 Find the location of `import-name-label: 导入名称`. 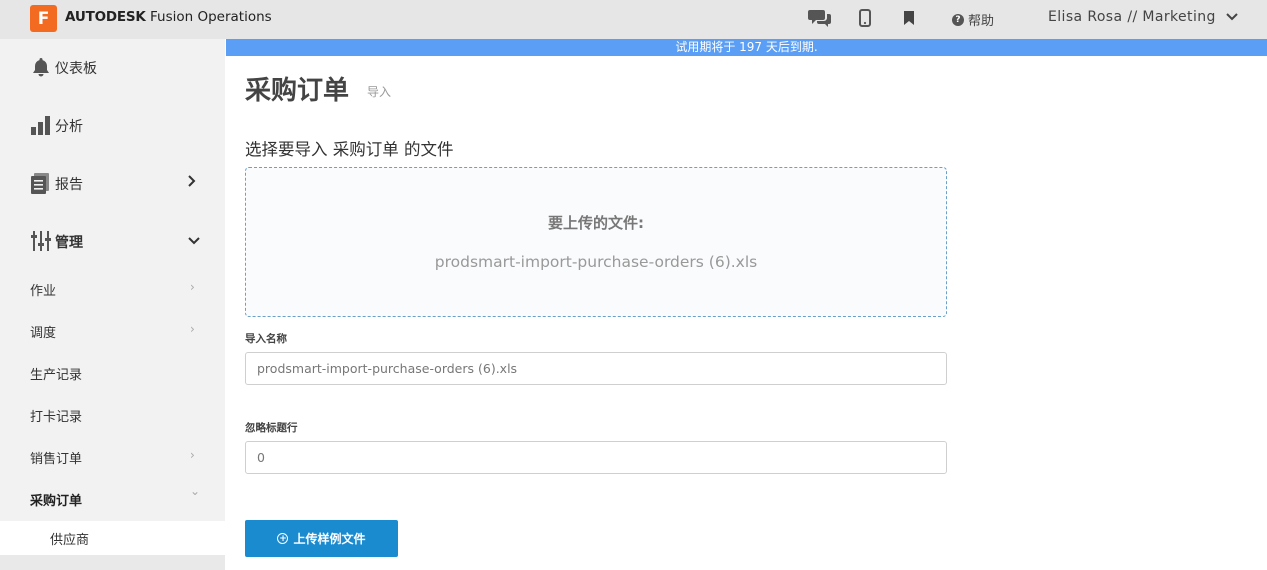

import-name-label: 导入名称 is located at coordinates (266, 339).